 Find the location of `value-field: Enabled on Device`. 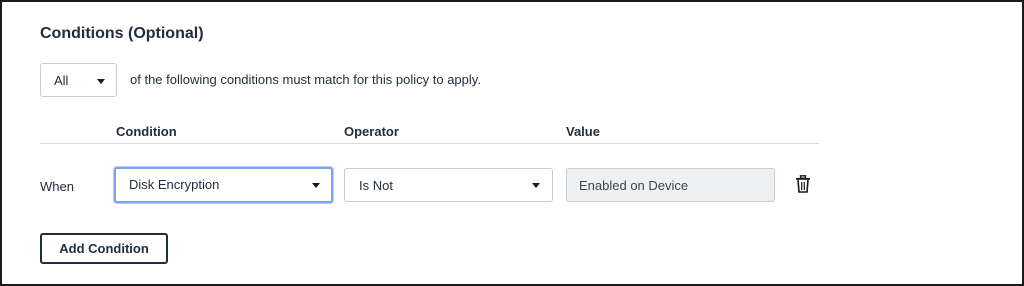

value-field: Enabled on Device is located at coordinates (670, 185).